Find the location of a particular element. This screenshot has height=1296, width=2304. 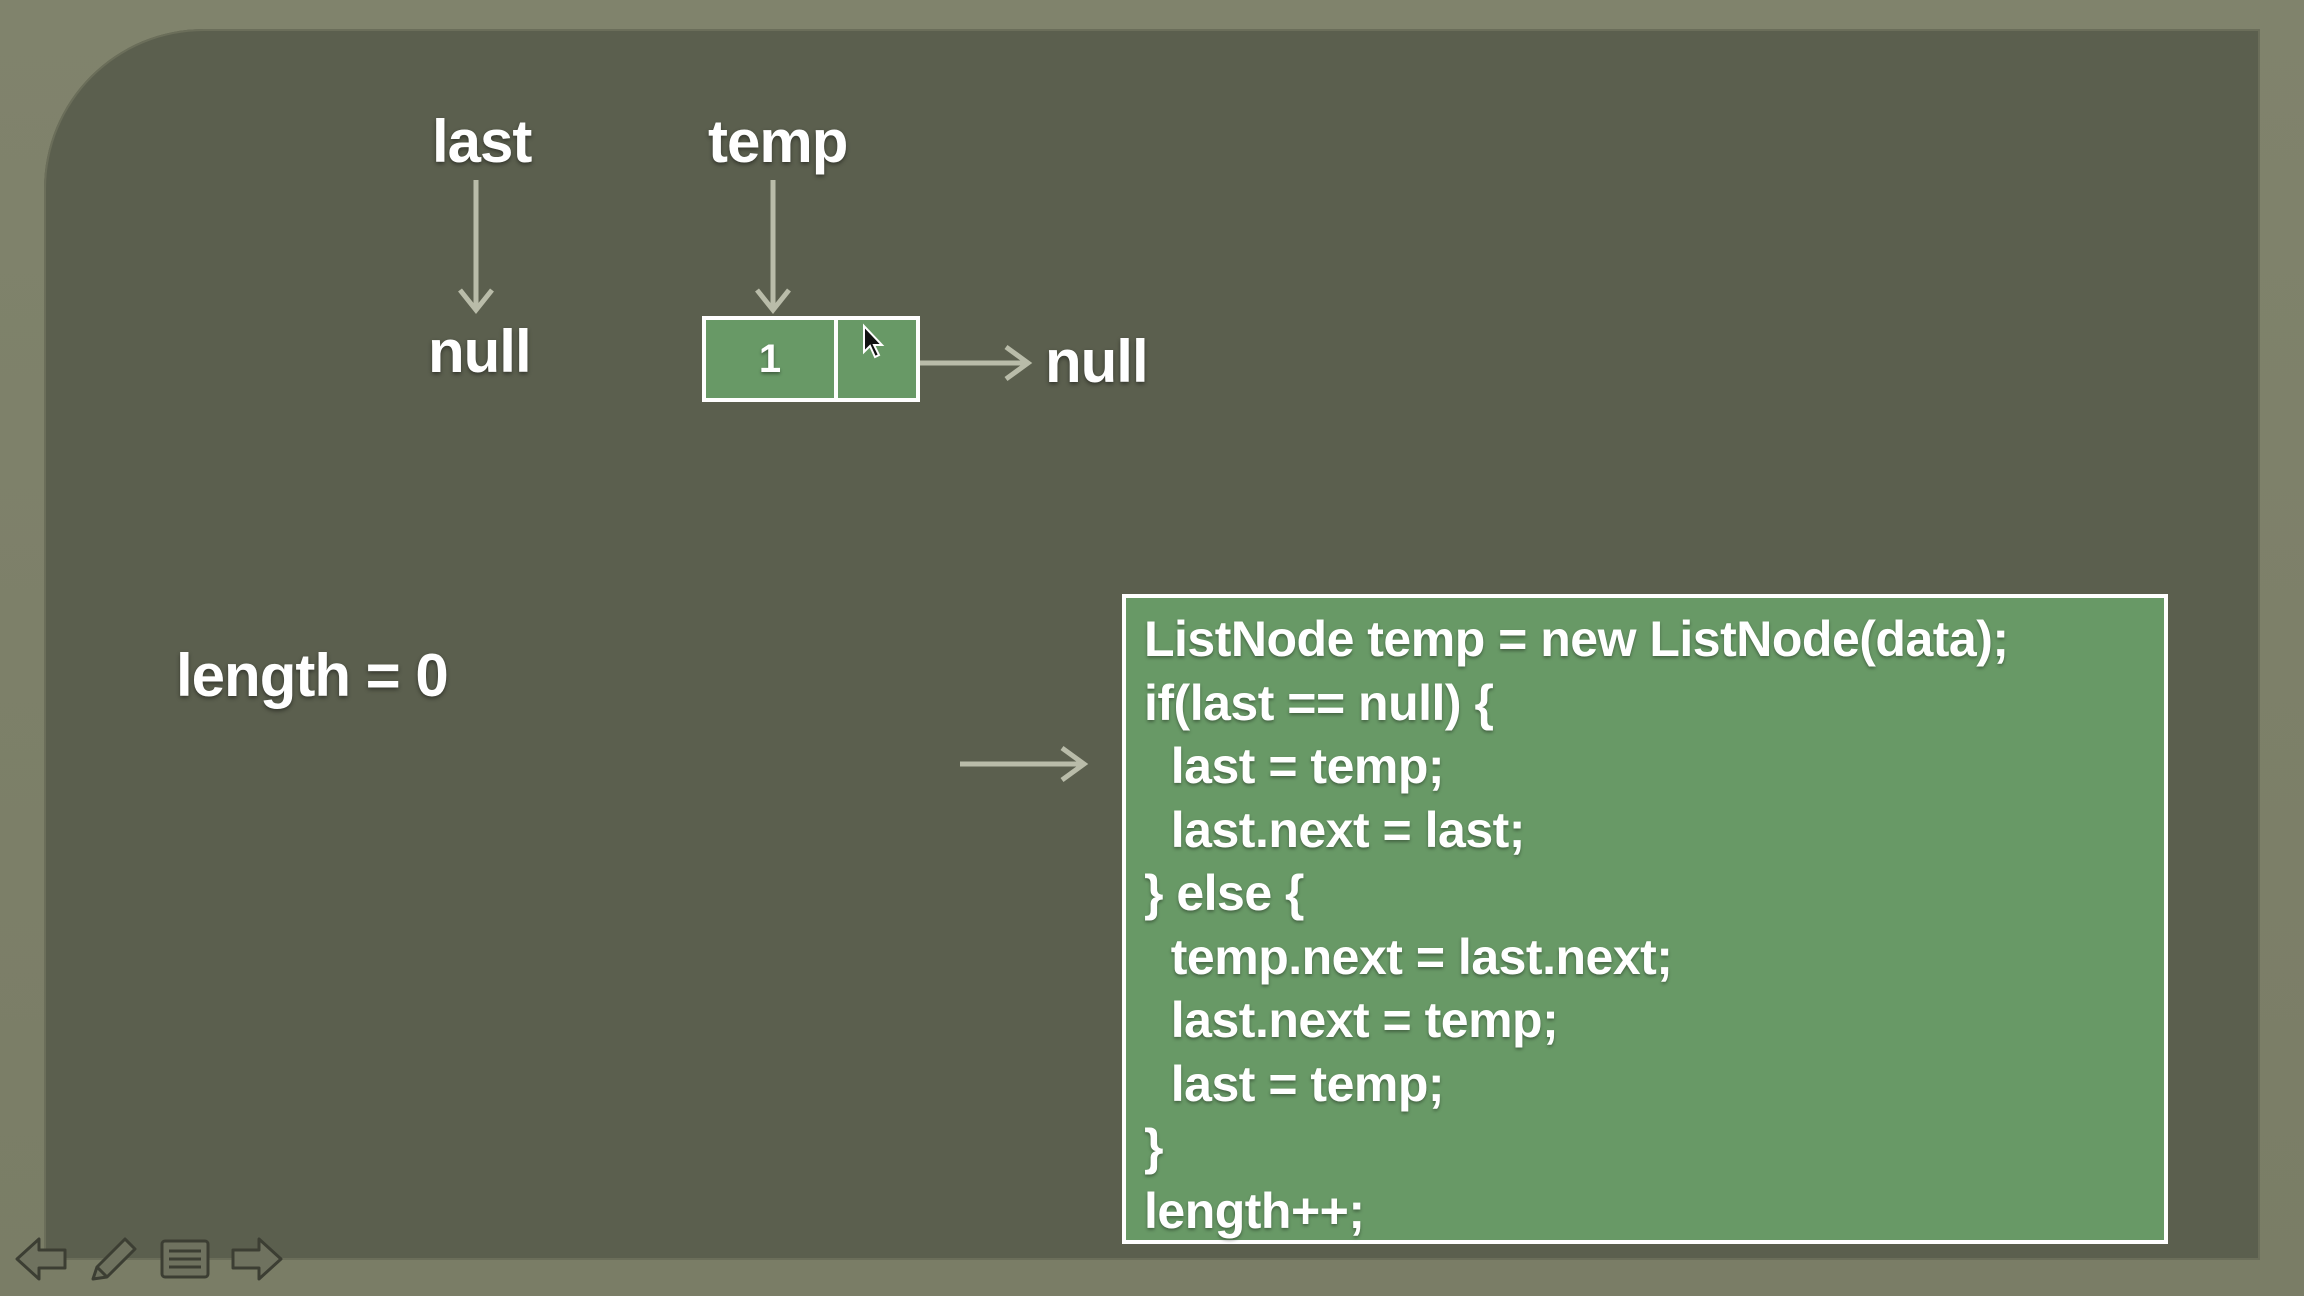

code-line: } is located at coordinates (1153, 1147).